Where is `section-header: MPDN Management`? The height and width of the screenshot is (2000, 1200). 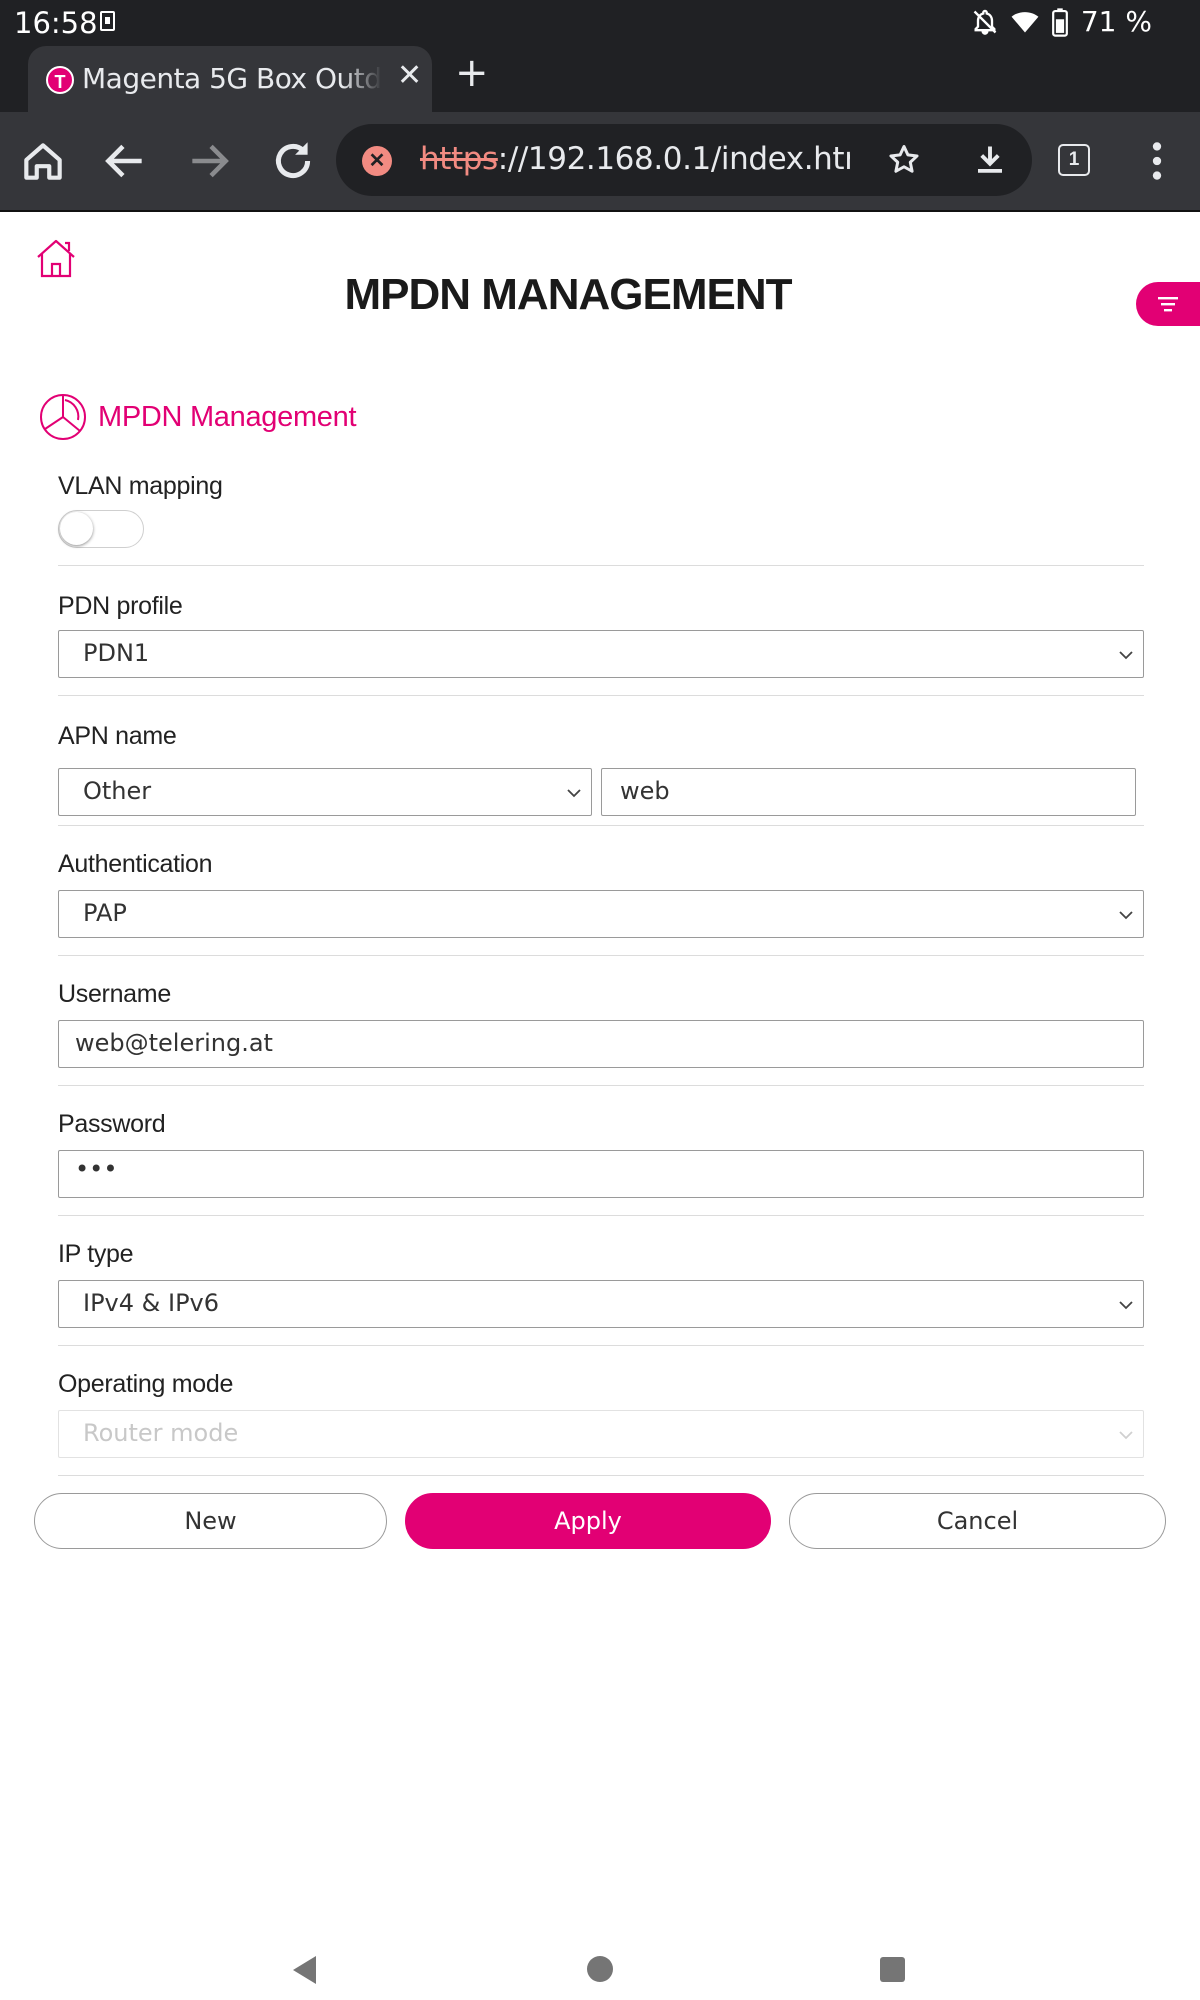 section-header: MPDN Management is located at coordinates (197, 417).